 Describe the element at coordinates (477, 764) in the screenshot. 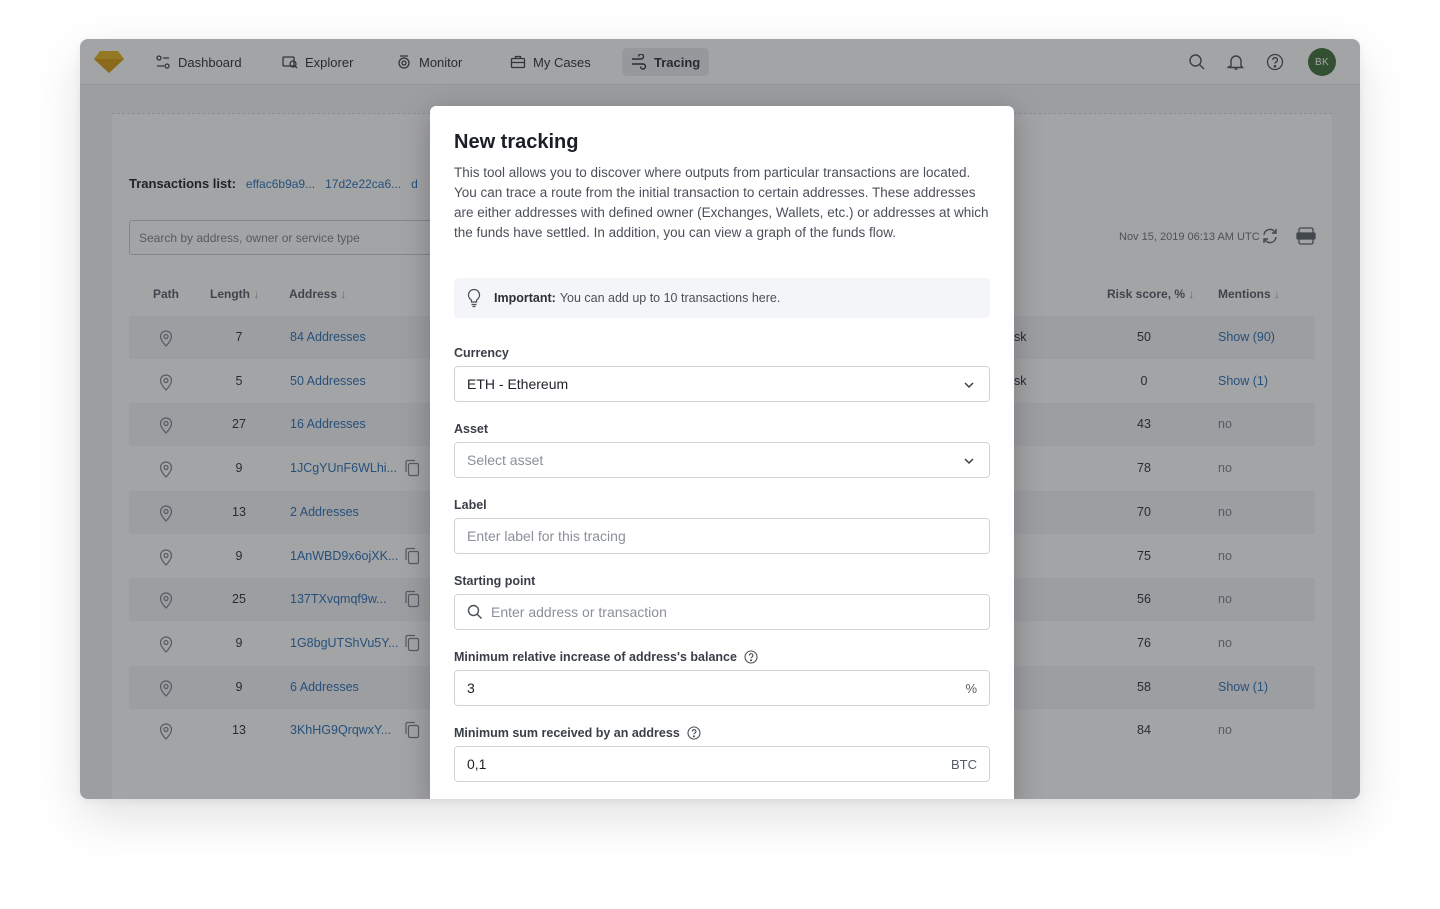

I see `min-sum-value: 0,1` at that location.